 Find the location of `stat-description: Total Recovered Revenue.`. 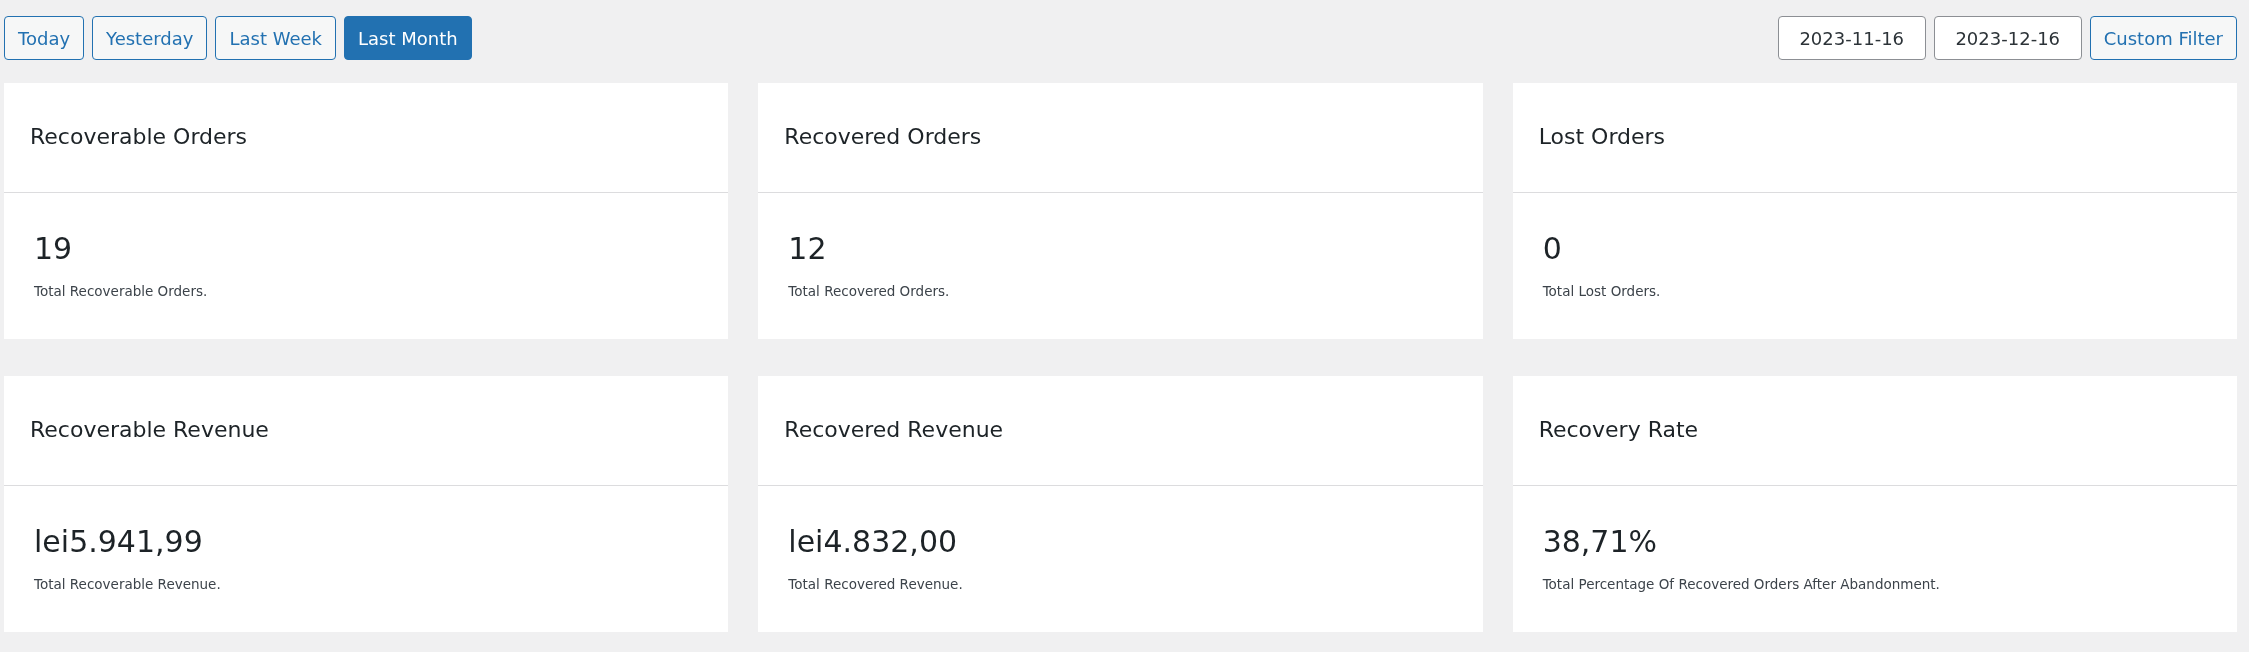

stat-description: Total Recovered Revenue. is located at coordinates (876, 584).